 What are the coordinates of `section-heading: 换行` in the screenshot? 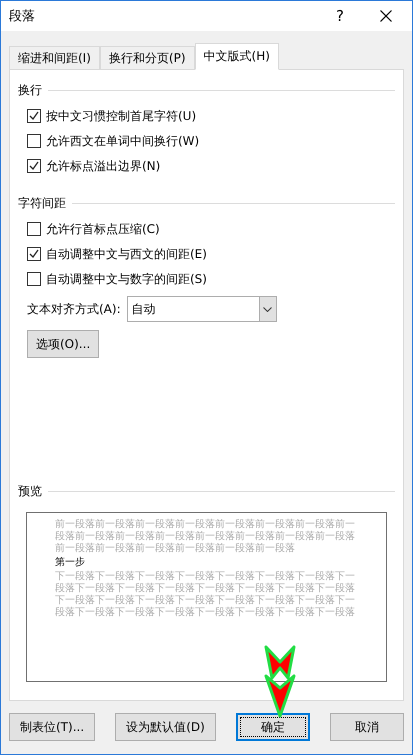 It's located at (30, 90).